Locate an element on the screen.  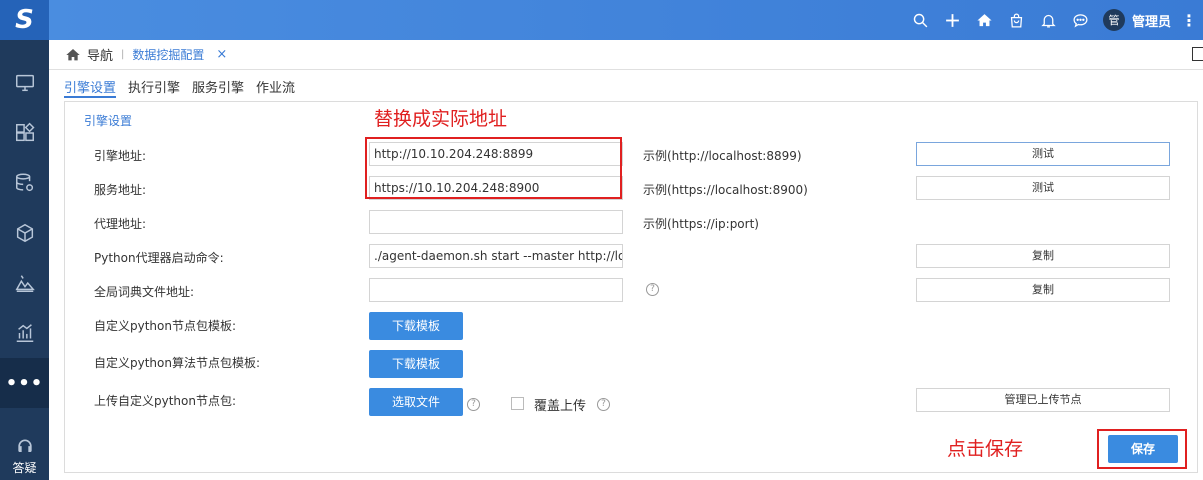
download-algorithm-template-button: 下载模板 is located at coordinates (416, 364).